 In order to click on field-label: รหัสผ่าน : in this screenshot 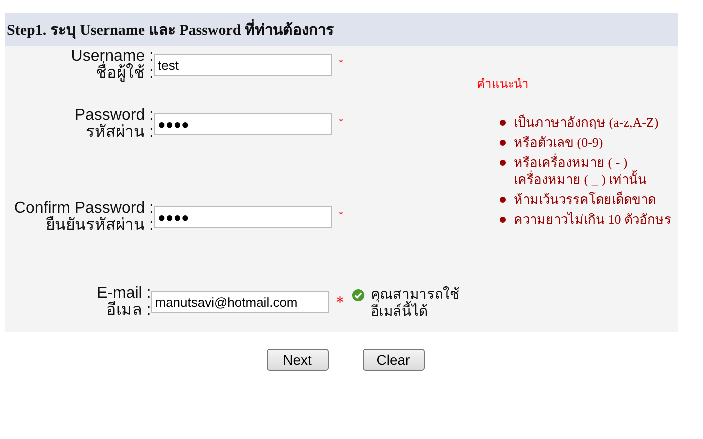, I will do `click(120, 132)`.